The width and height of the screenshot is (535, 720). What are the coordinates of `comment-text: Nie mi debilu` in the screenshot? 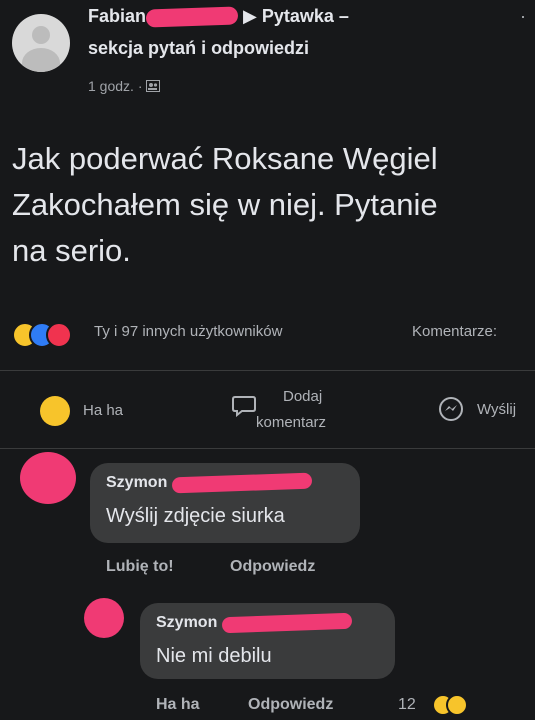 It's located at (214, 656).